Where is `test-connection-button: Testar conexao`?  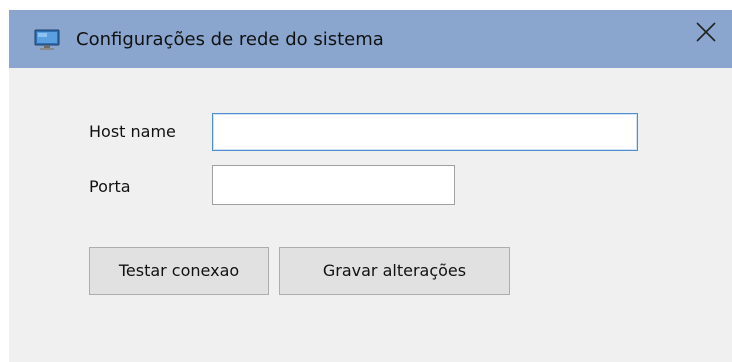 test-connection-button: Testar conexao is located at coordinates (179, 271).